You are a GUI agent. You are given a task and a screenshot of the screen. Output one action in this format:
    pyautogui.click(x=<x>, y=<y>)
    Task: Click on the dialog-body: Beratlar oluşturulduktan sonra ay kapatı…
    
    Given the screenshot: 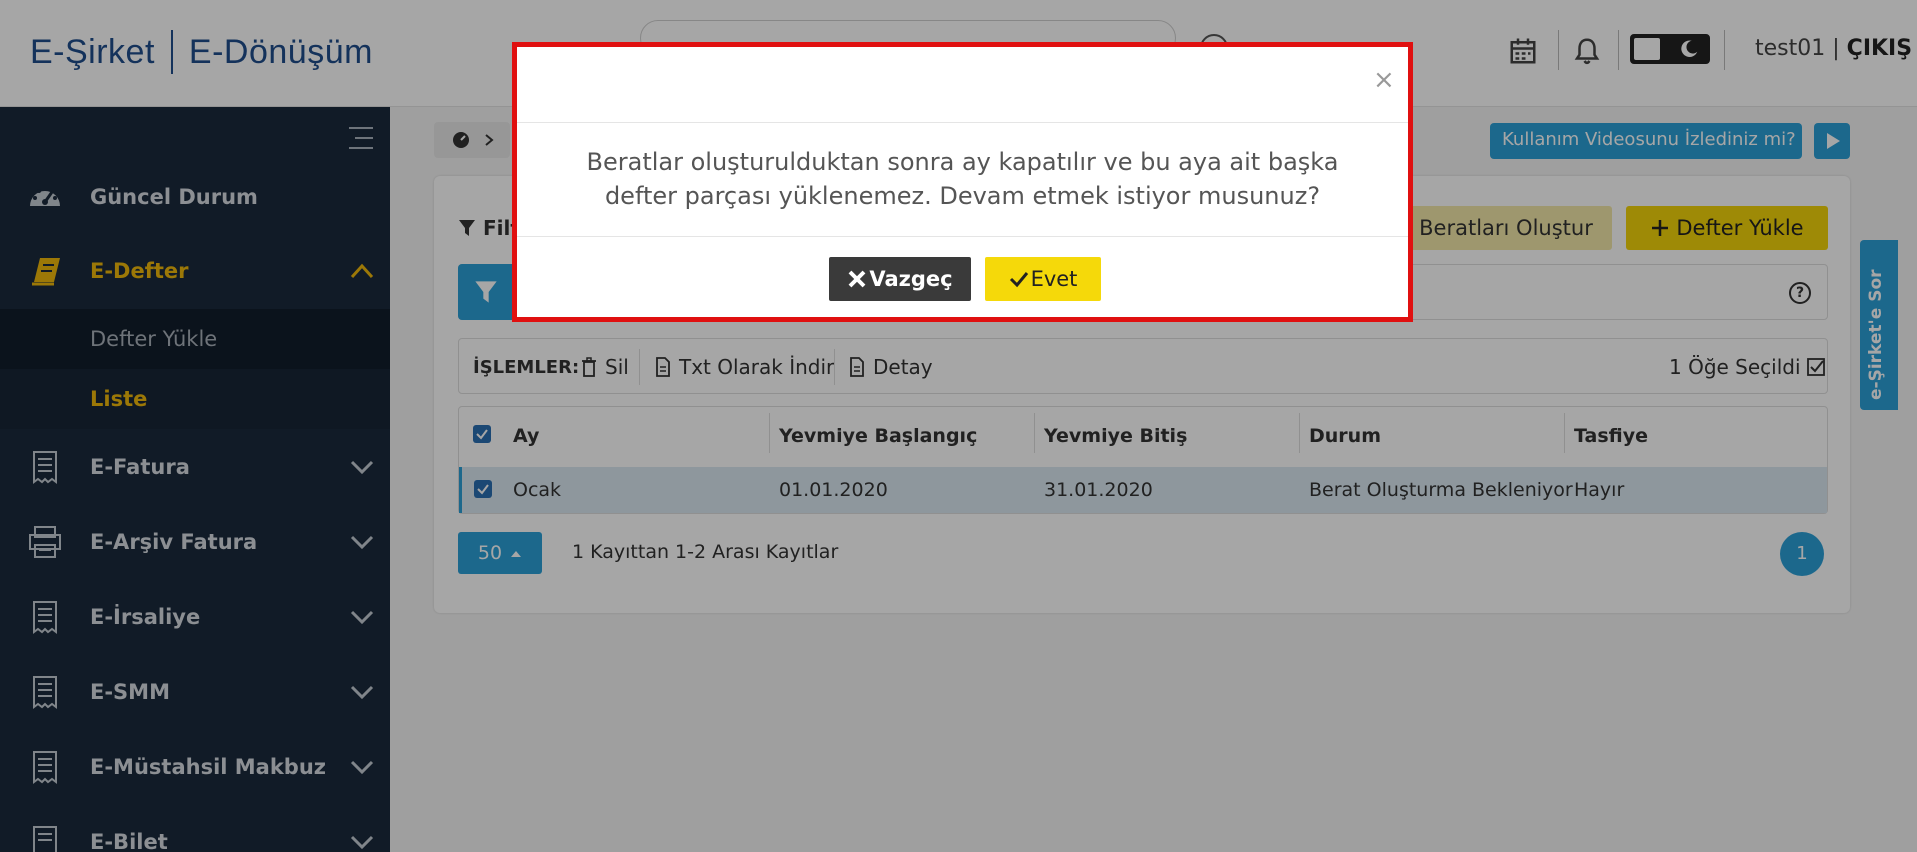 What is the action you would take?
    pyautogui.click(x=962, y=180)
    